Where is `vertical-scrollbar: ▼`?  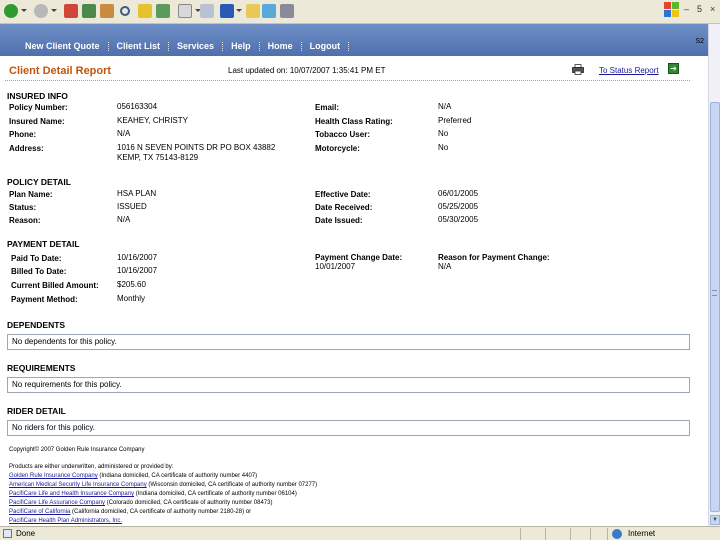 vertical-scrollbar: ▼ is located at coordinates (714, 275).